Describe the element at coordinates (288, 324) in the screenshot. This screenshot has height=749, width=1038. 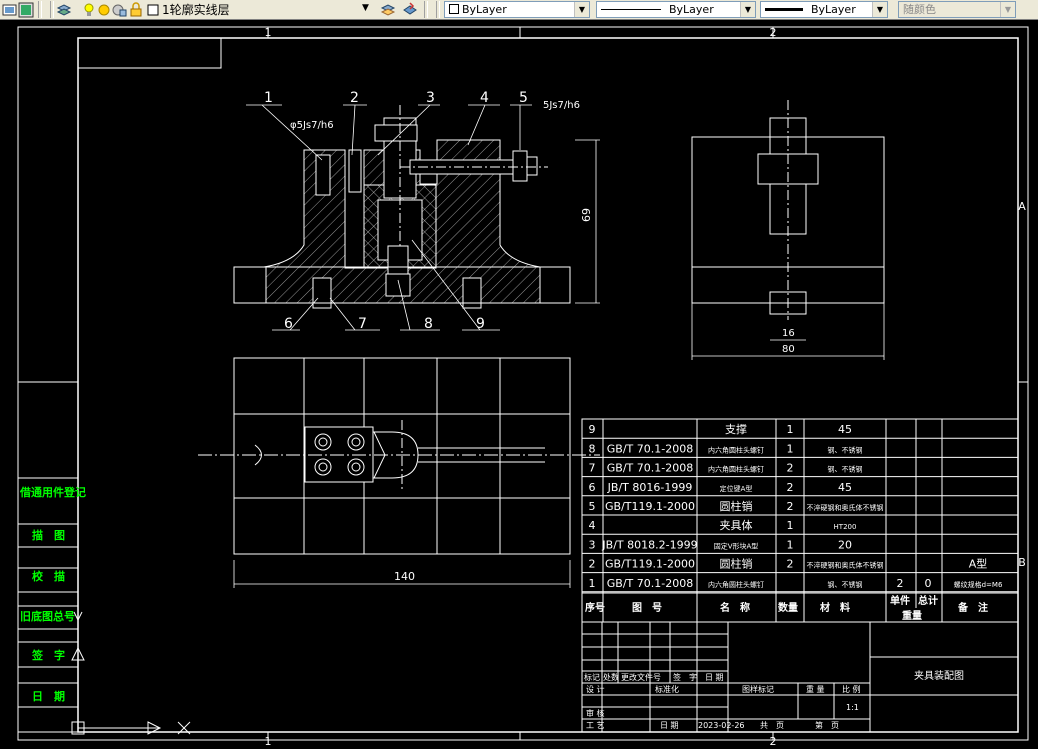
I see `svg-text: 6` at that location.